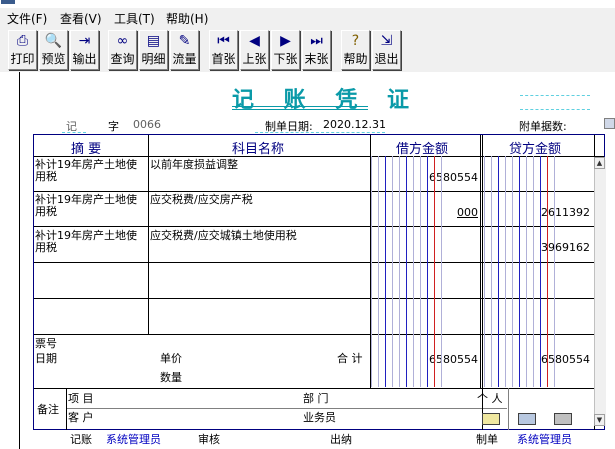 This screenshot has width=615, height=449. I want to click on credit-grid, so click(522, 271).